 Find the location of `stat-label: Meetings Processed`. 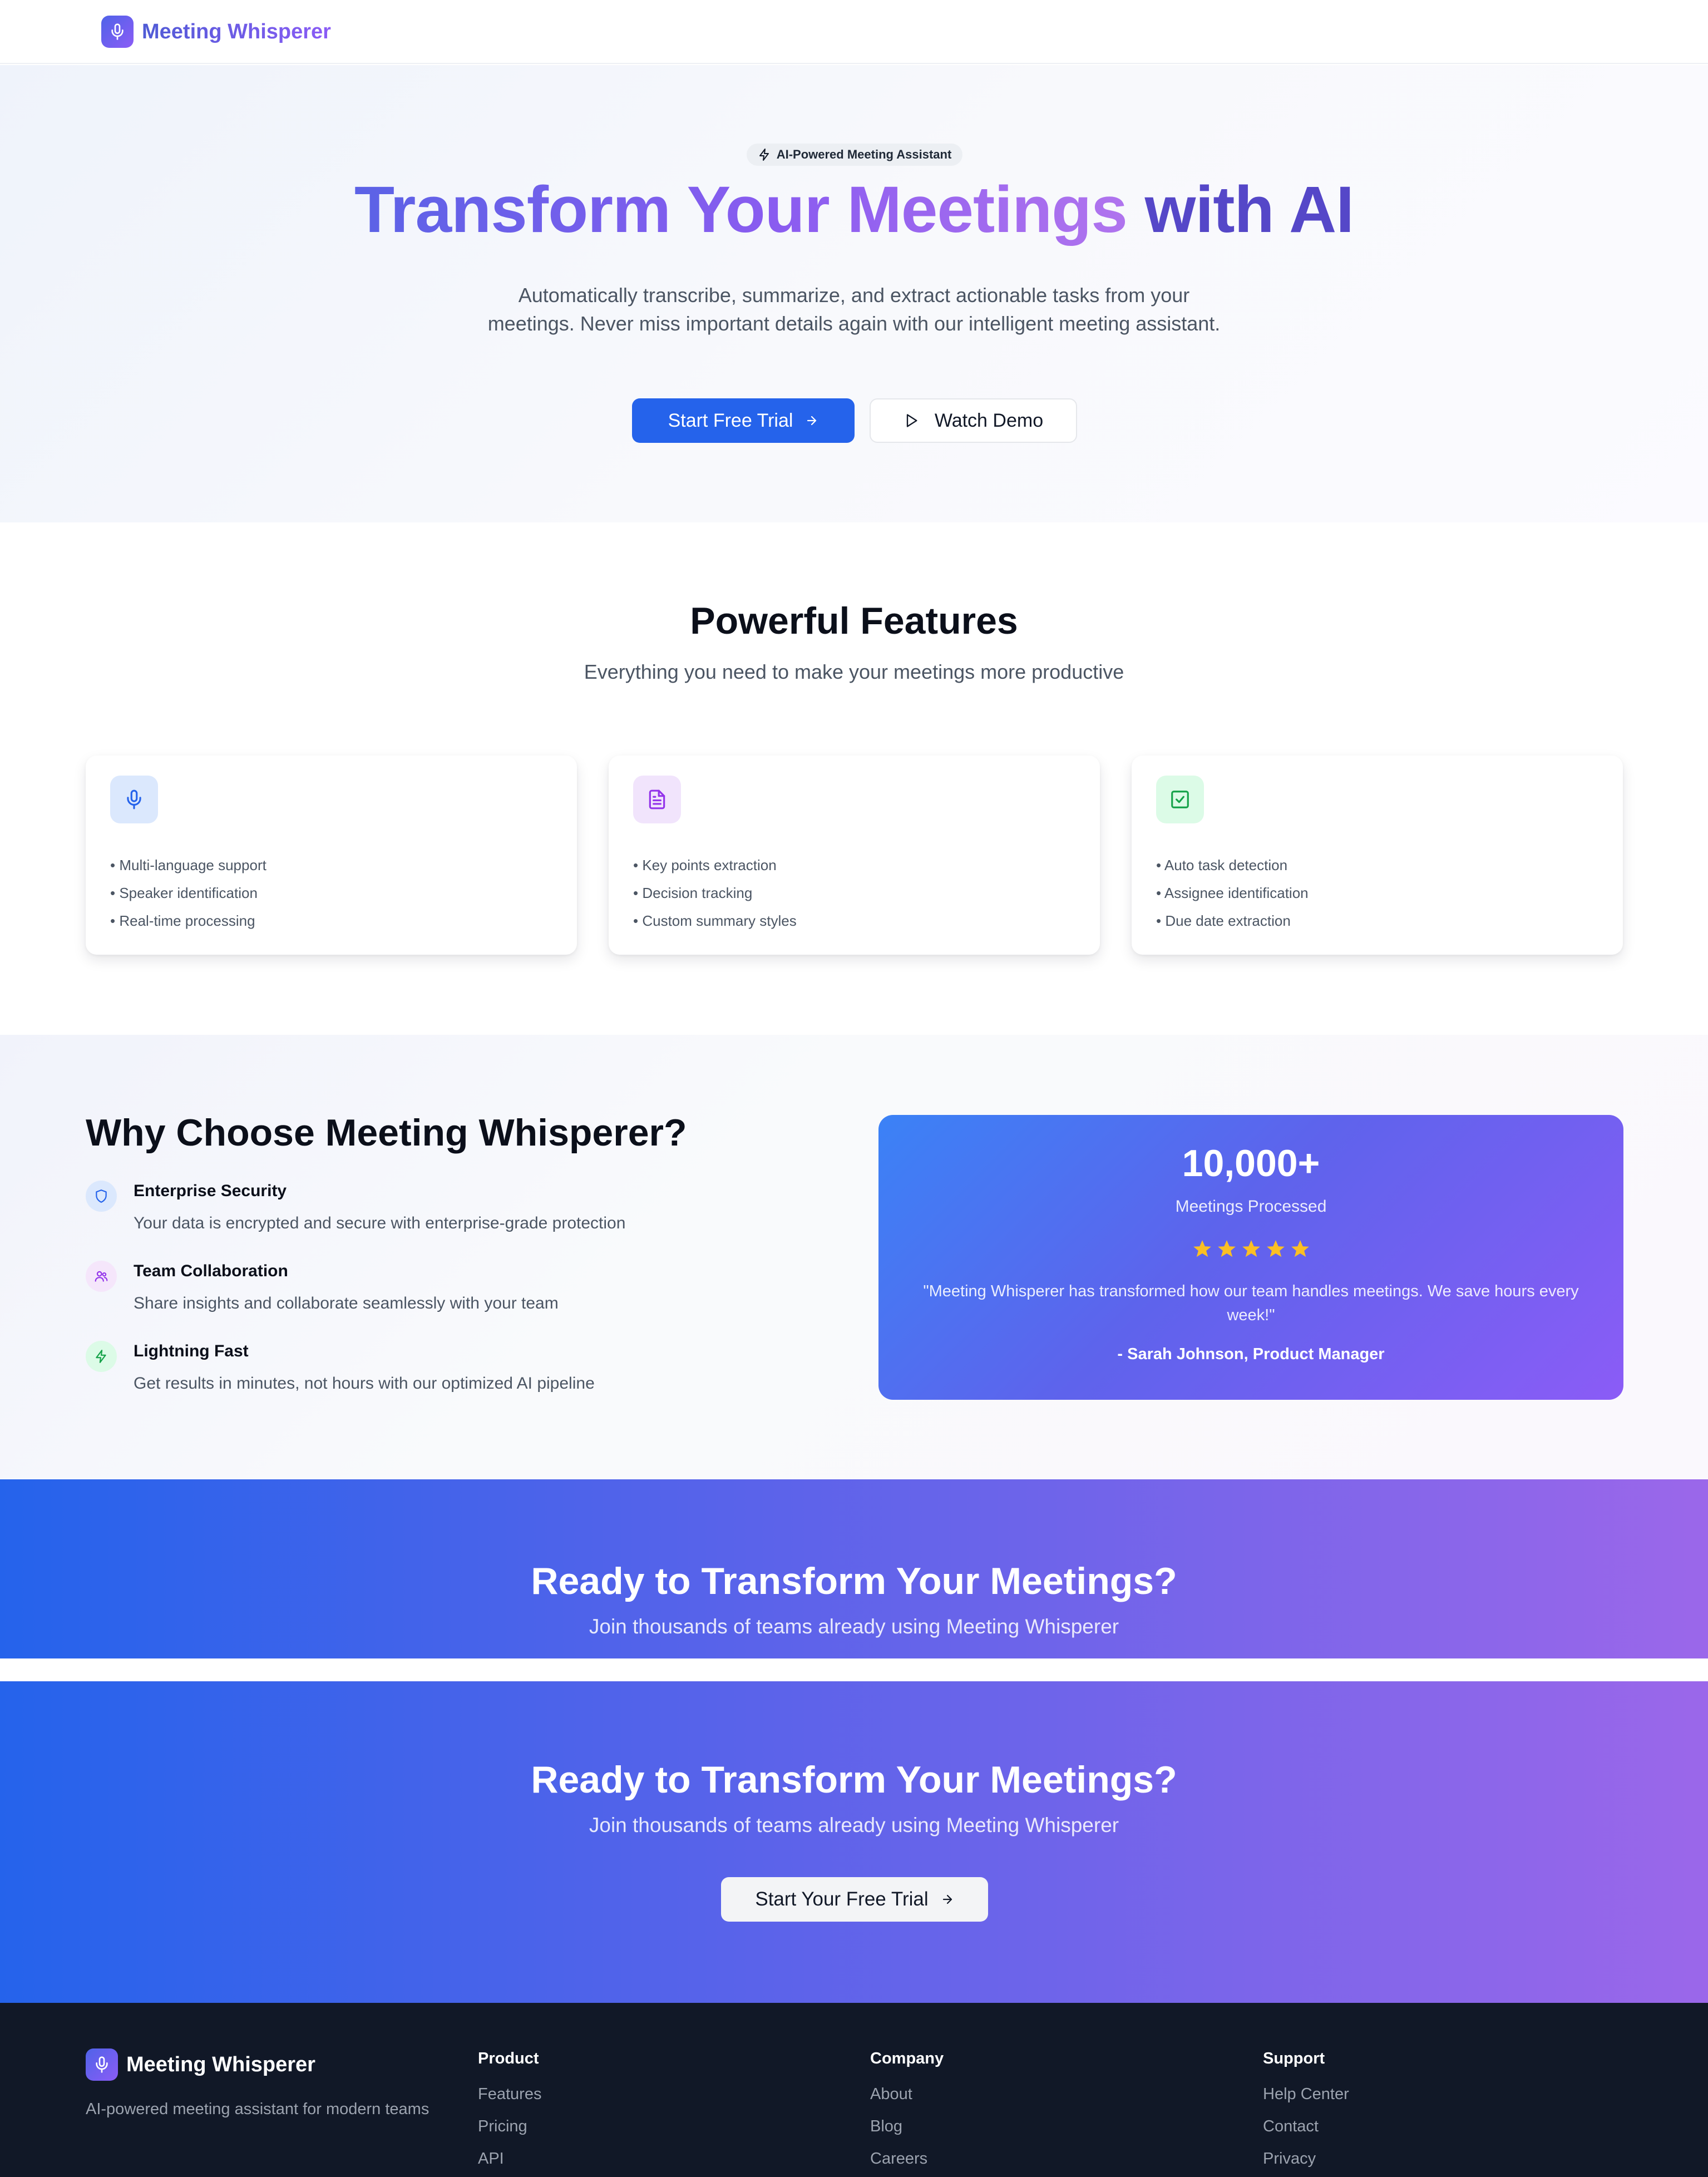

stat-label: Meetings Processed is located at coordinates (1251, 1206).